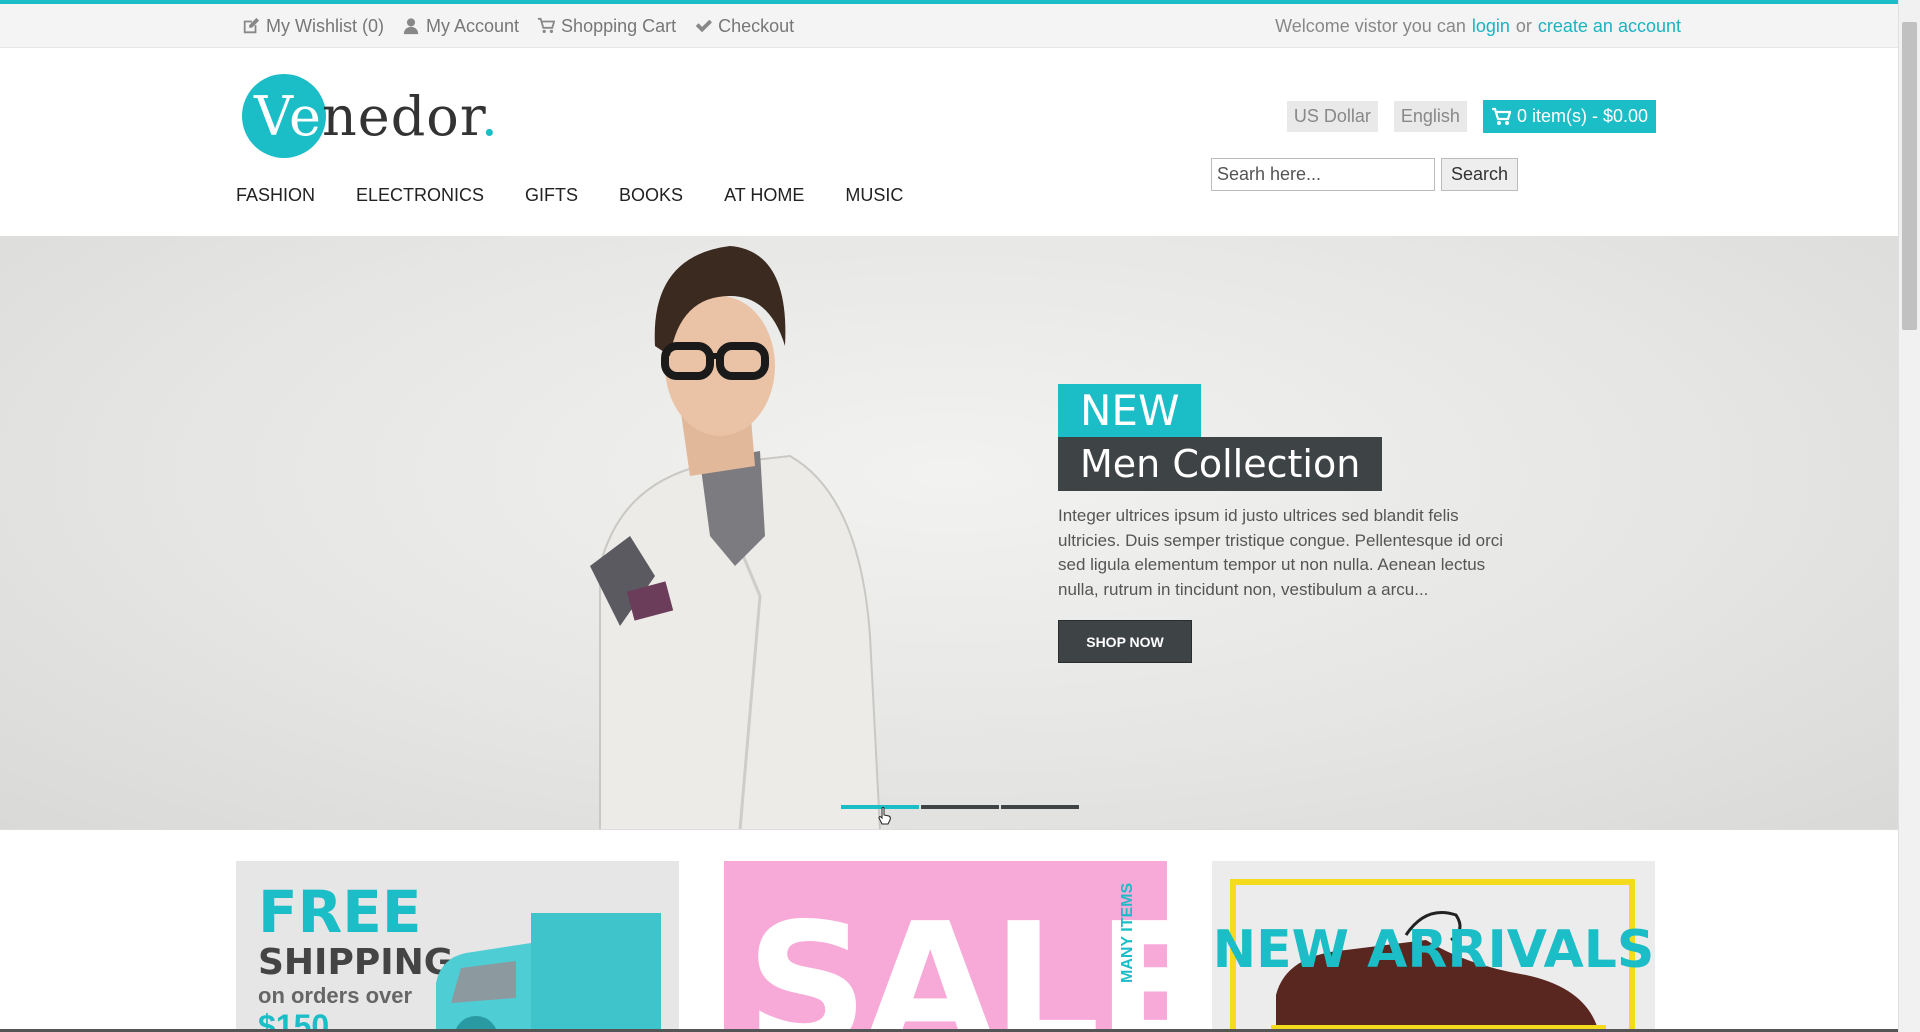 The height and width of the screenshot is (1032, 1920). Describe the element at coordinates (335, 995) in the screenshot. I see `promo-orders-text: on orders over` at that location.